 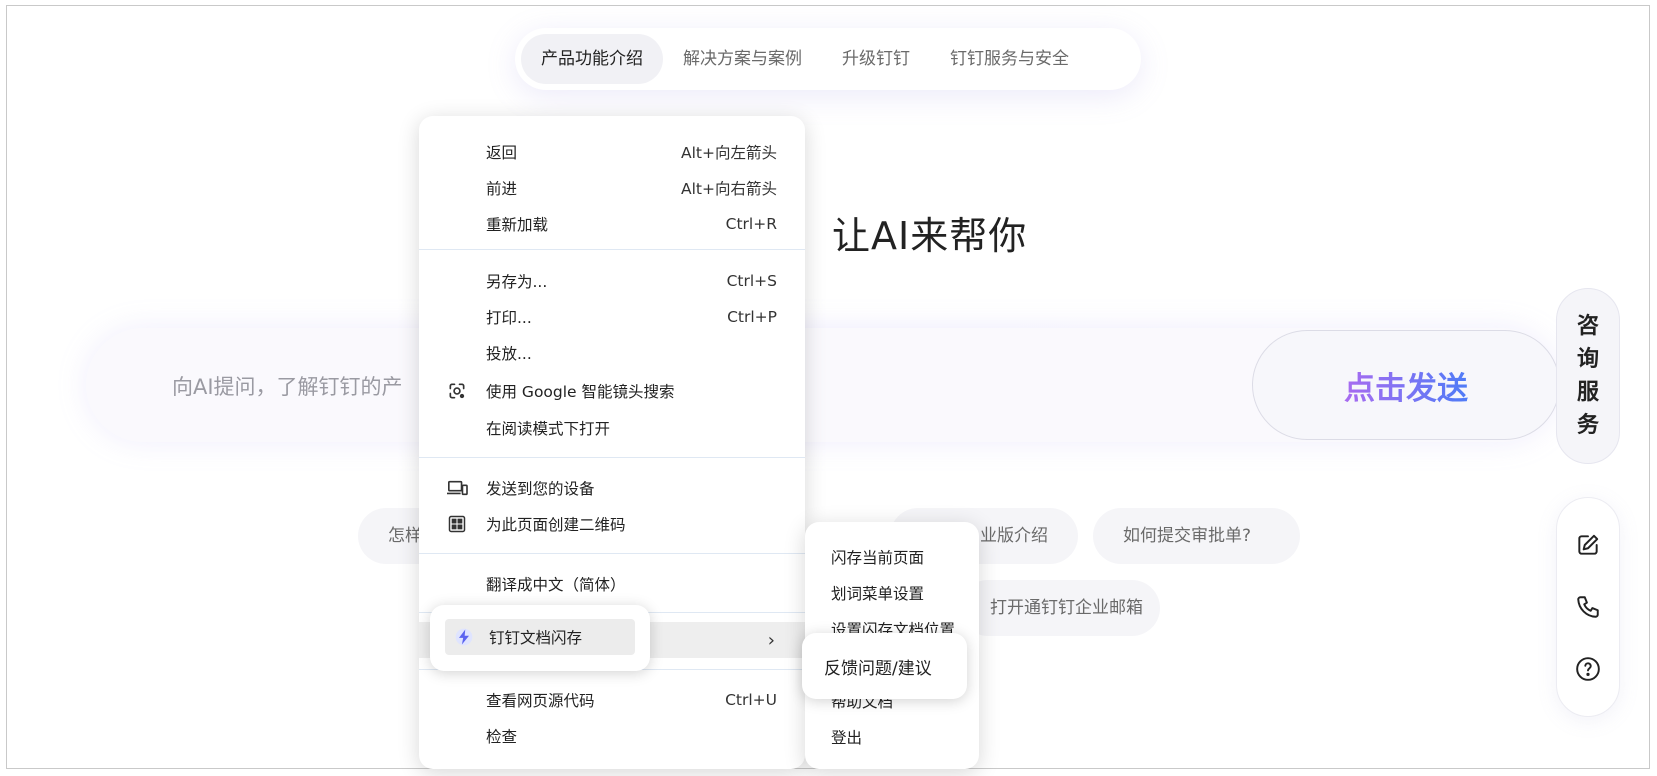 What do you see at coordinates (1587, 326) in the screenshot?
I see `consult-char: 咨` at bounding box center [1587, 326].